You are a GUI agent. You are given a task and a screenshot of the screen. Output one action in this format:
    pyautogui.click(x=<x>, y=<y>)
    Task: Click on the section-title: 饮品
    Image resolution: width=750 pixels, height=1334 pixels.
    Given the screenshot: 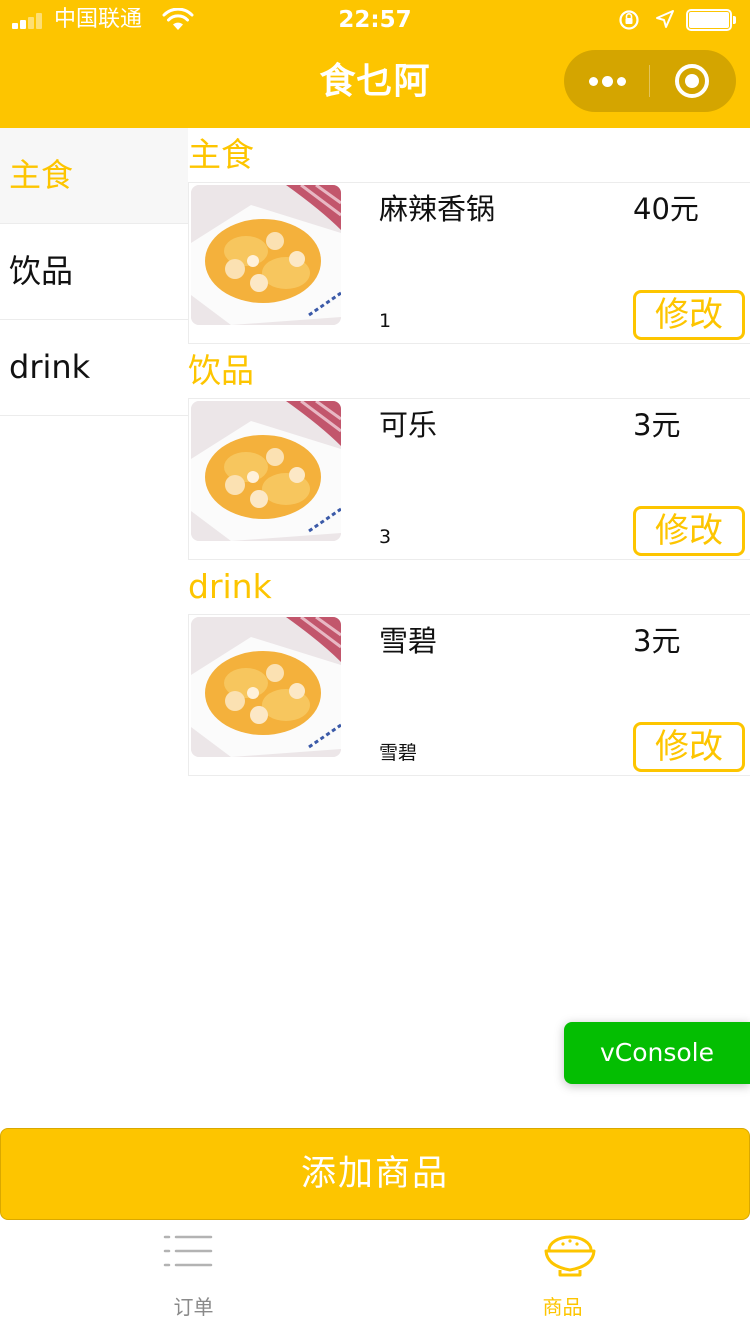 What is the action you would take?
    pyautogui.click(x=221, y=370)
    